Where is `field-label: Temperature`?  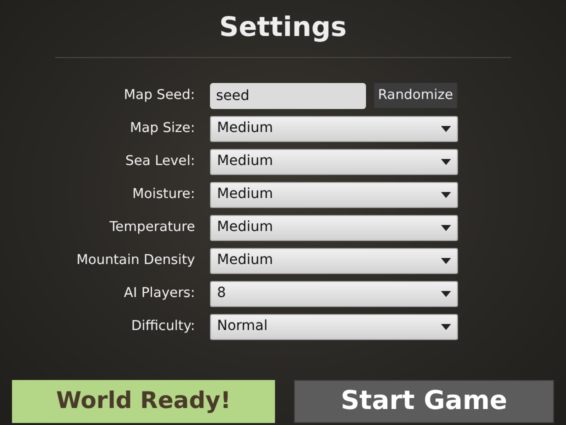 field-label: Temperature is located at coordinates (151, 228).